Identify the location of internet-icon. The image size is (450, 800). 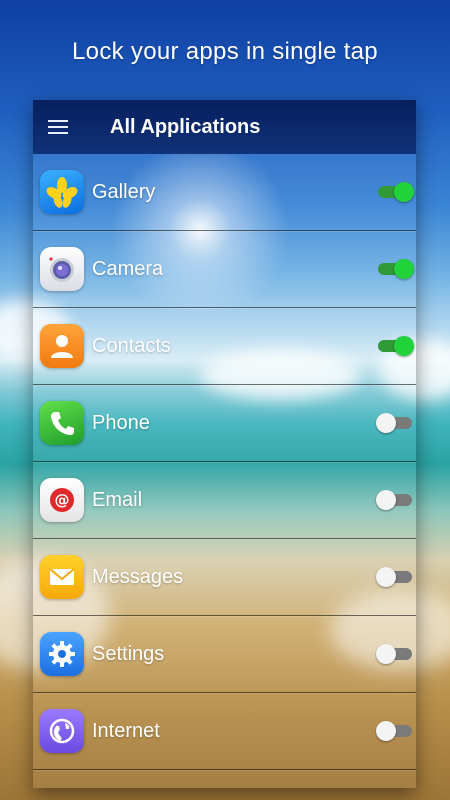
(62, 731).